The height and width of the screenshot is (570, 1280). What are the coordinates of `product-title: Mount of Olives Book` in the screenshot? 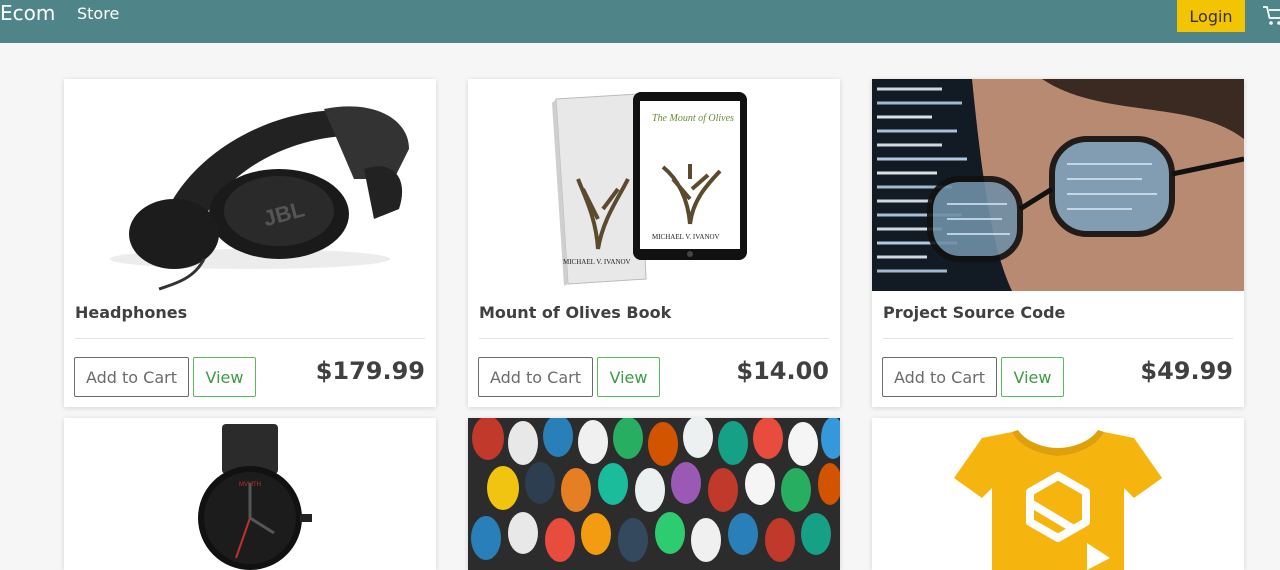 It's located at (575, 312).